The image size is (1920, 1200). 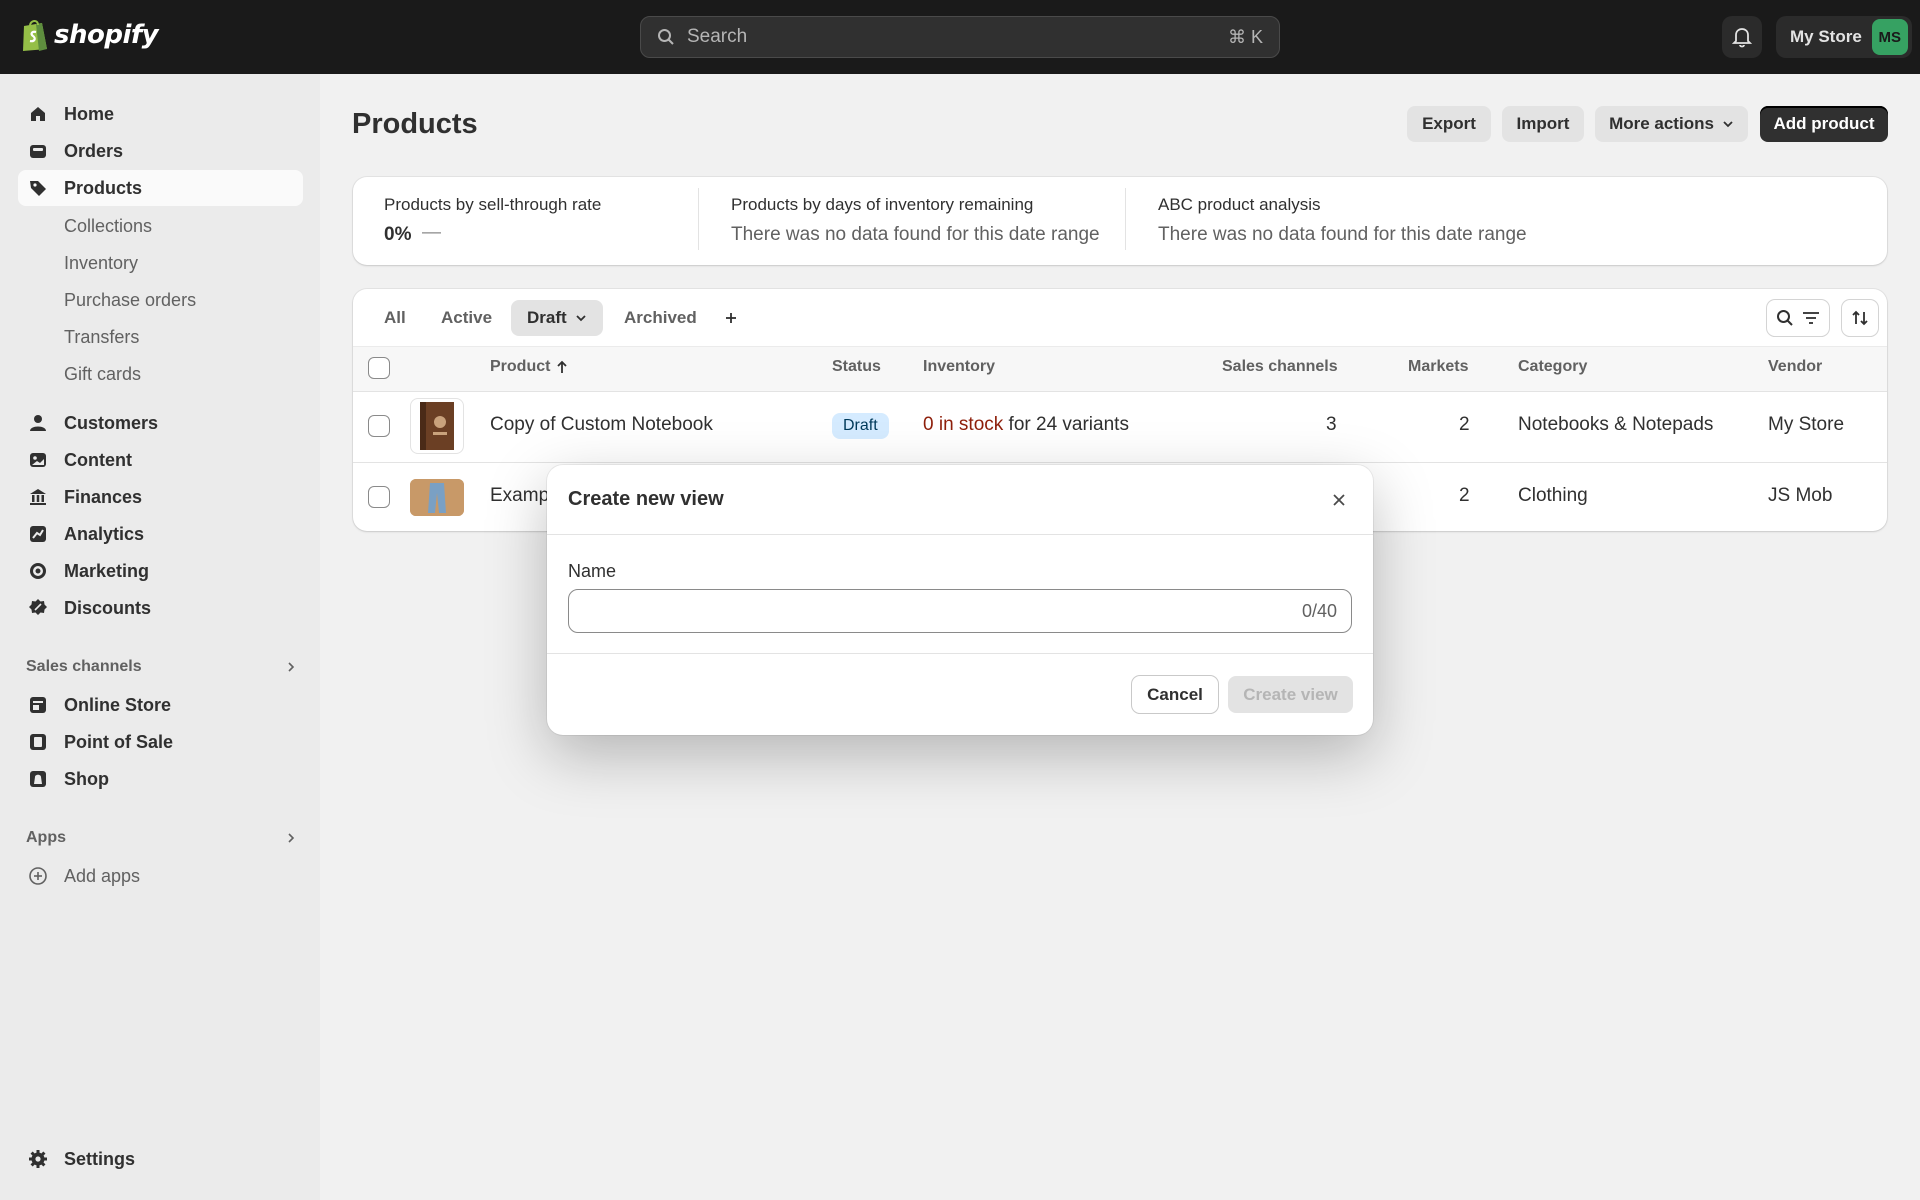 What do you see at coordinates (379, 368) in the screenshot?
I see `select-all-checkbox` at bounding box center [379, 368].